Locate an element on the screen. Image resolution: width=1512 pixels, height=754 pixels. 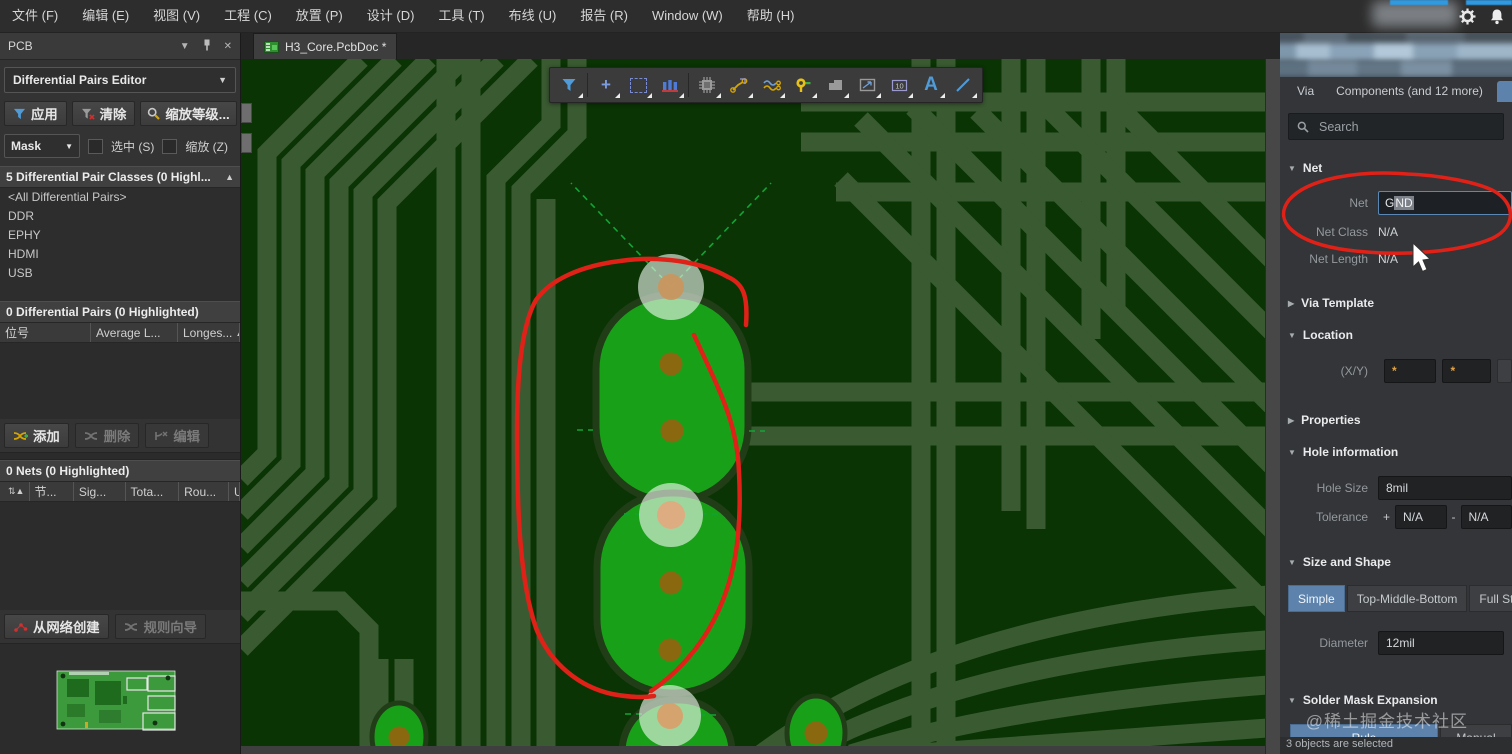
diff-pair-route-tool is located at coordinates (771, 85).